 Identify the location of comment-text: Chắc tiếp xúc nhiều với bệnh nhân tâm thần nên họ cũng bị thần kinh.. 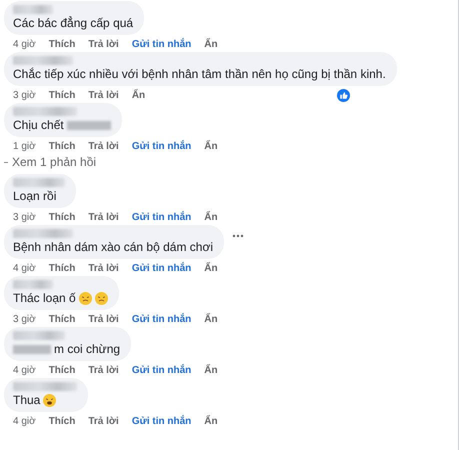
(199, 74).